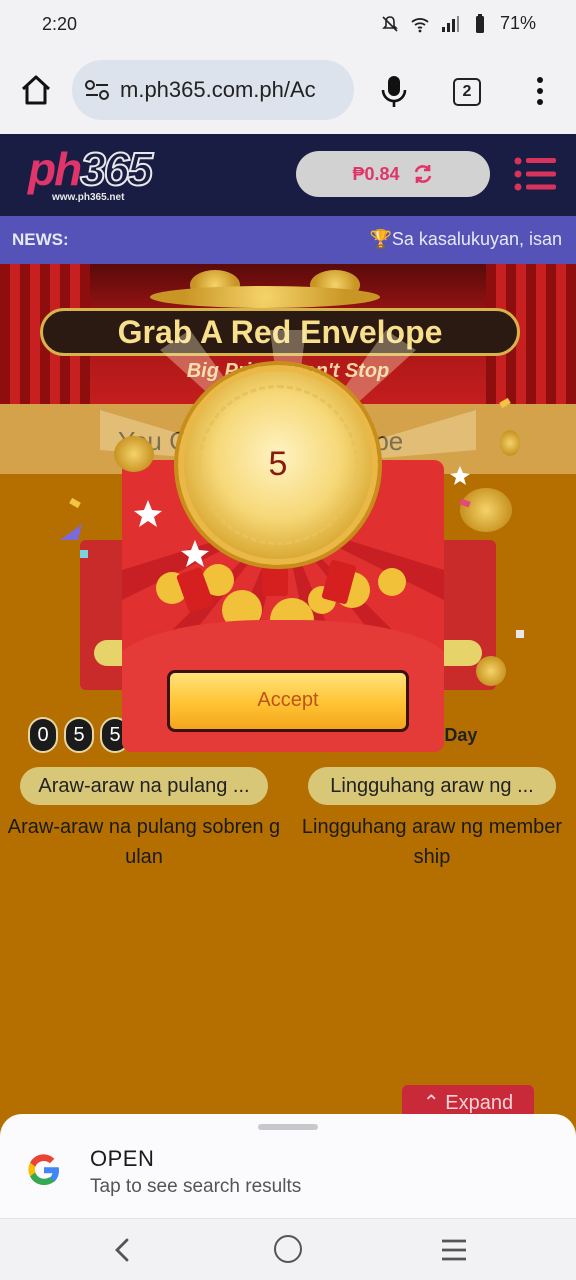 This screenshot has height=1280, width=576. I want to click on back-icon, so click(123, 1250).